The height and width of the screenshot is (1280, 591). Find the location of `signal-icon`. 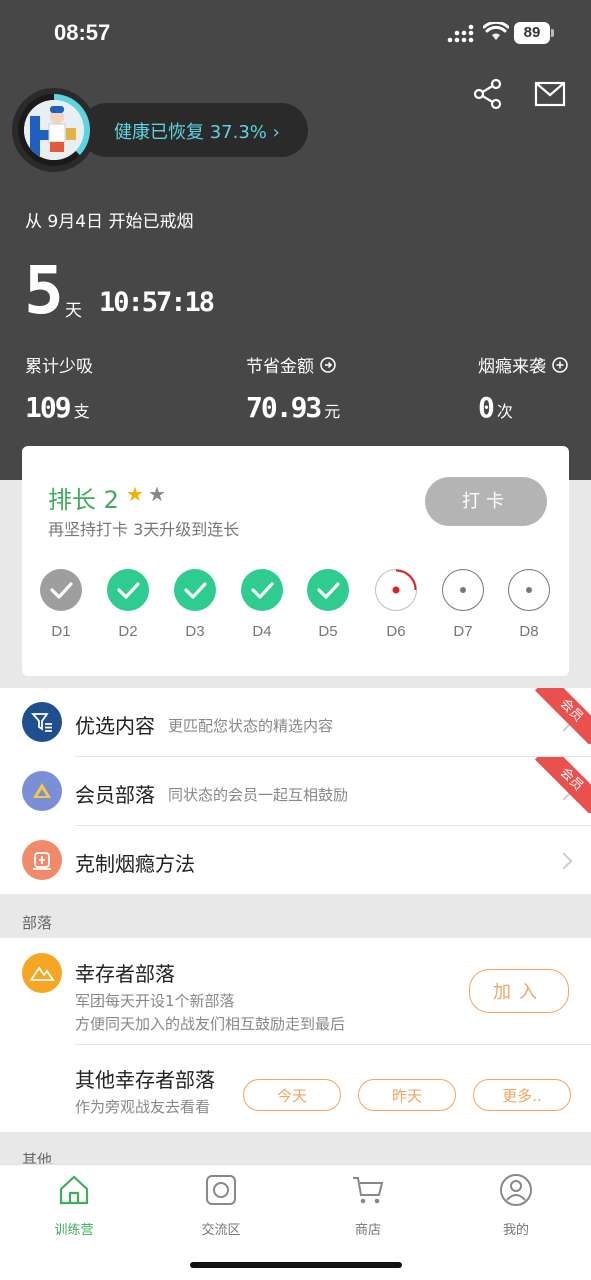

signal-icon is located at coordinates (460, 33).